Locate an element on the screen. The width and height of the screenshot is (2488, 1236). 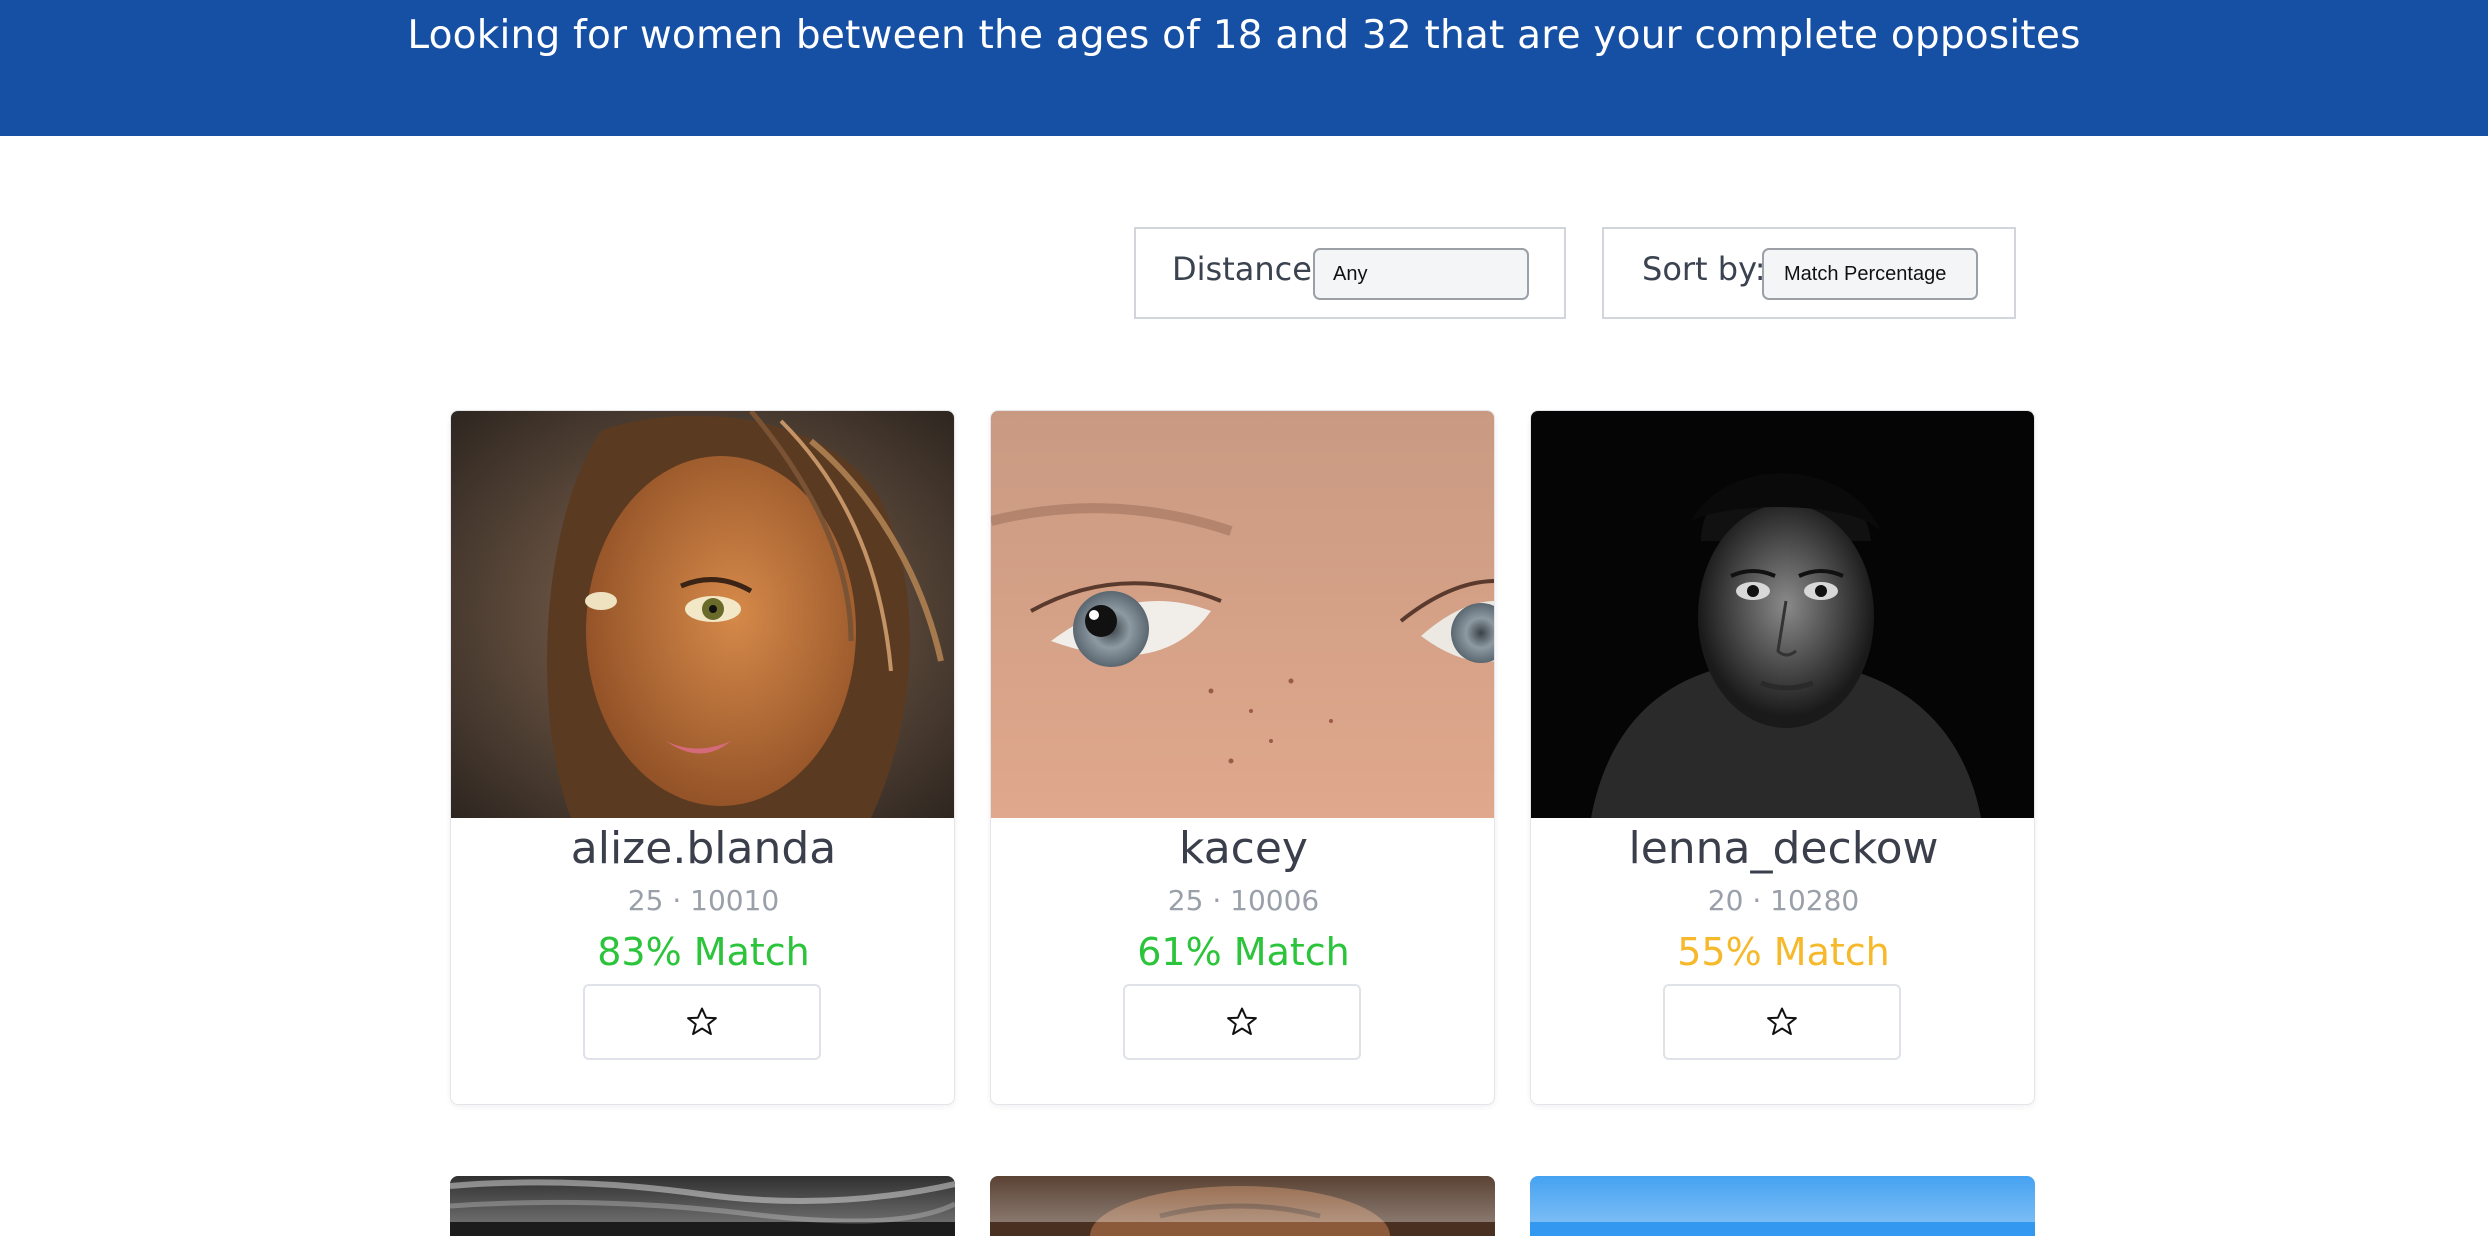
match-percentage: 83% Match is located at coordinates (703, 952).